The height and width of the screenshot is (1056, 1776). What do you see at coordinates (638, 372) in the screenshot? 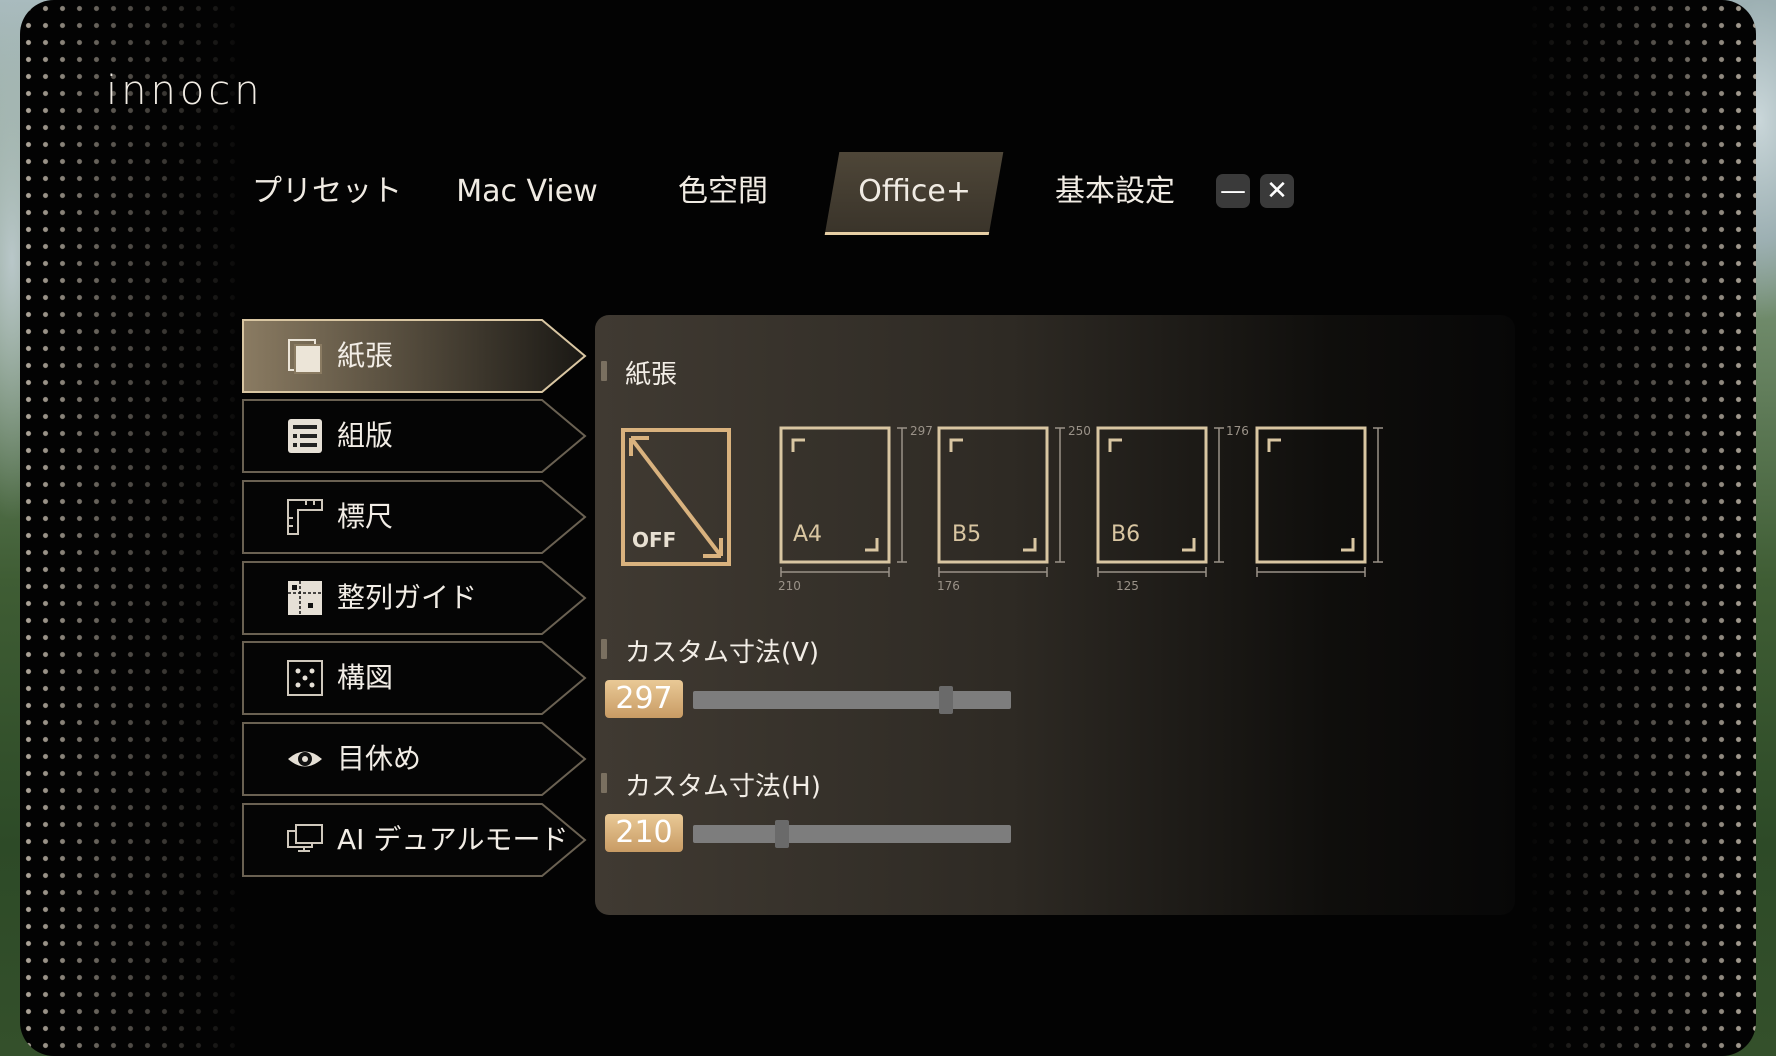
I see `section-title-paper: 紙張` at bounding box center [638, 372].